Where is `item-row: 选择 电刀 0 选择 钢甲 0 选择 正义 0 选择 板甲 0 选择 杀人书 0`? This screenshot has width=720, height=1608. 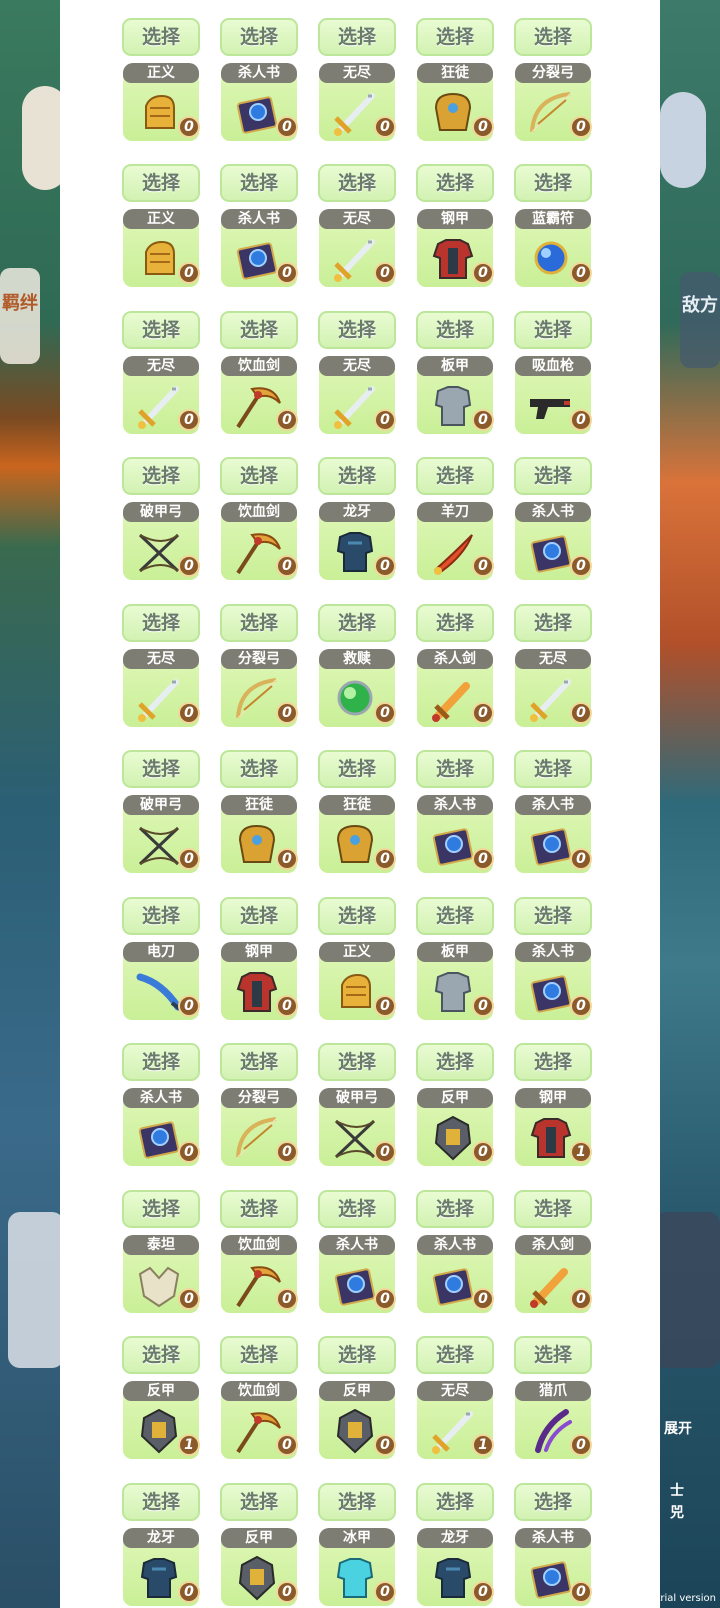 item-row: 选择 电刀 0 选择 钢甲 0 选择 正义 0 选择 板甲 0 选择 杀人书 0 is located at coordinates (360, 962).